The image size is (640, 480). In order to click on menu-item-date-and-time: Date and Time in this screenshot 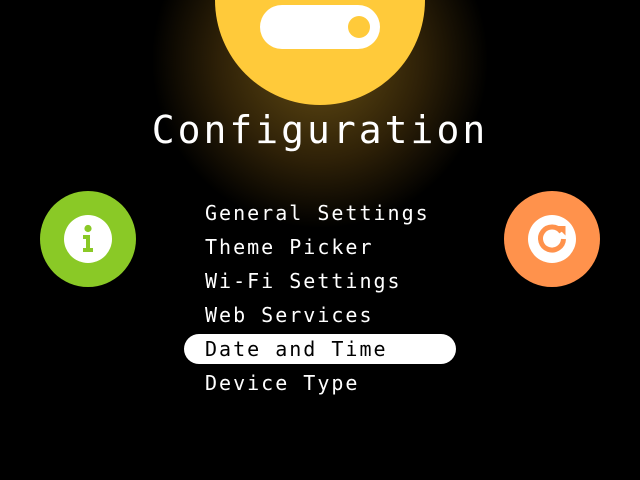, I will do `click(320, 349)`.